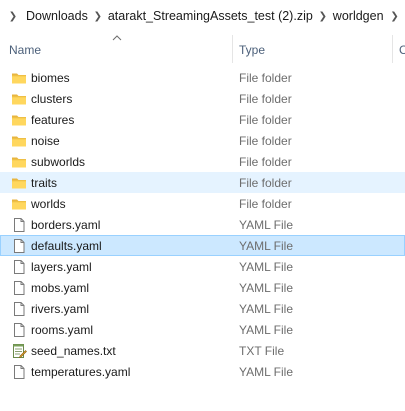  Describe the element at coordinates (61, 267) in the screenshot. I see `file-name: layers.yaml` at that location.